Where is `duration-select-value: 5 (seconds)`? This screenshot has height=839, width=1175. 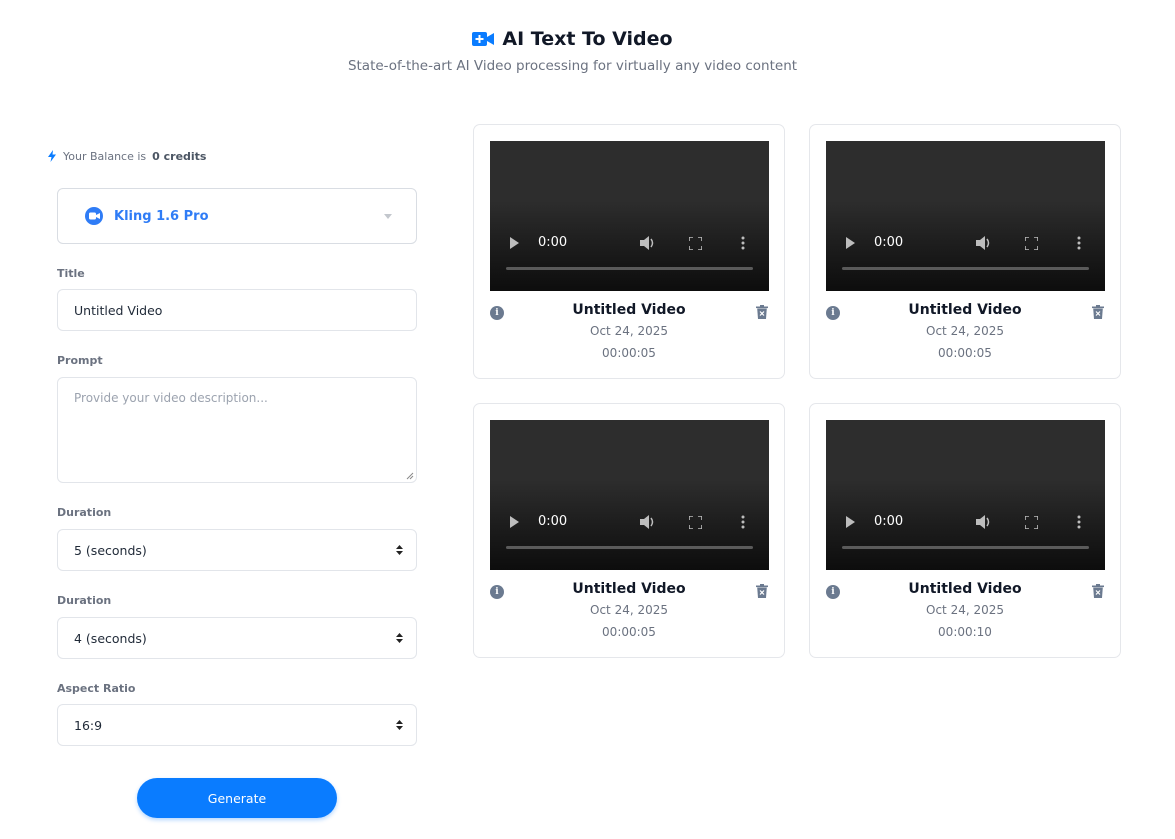
duration-select-value: 5 (seconds) is located at coordinates (110, 550).